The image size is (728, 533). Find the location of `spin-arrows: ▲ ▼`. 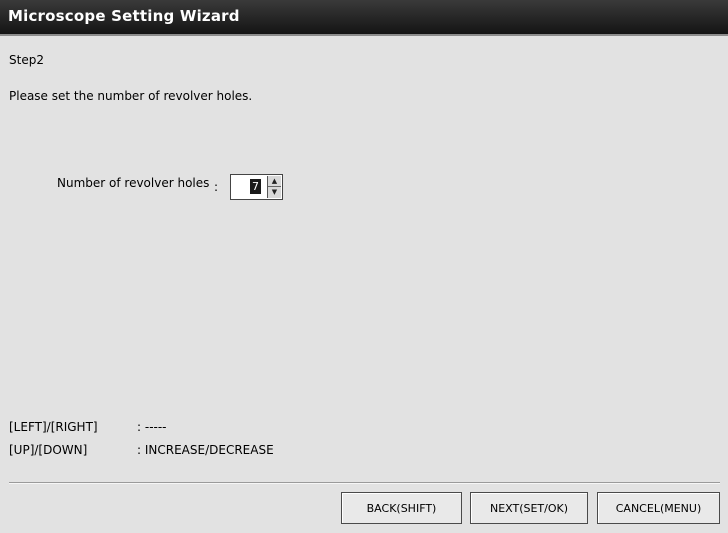

spin-arrows: ▲ ▼ is located at coordinates (274, 187).